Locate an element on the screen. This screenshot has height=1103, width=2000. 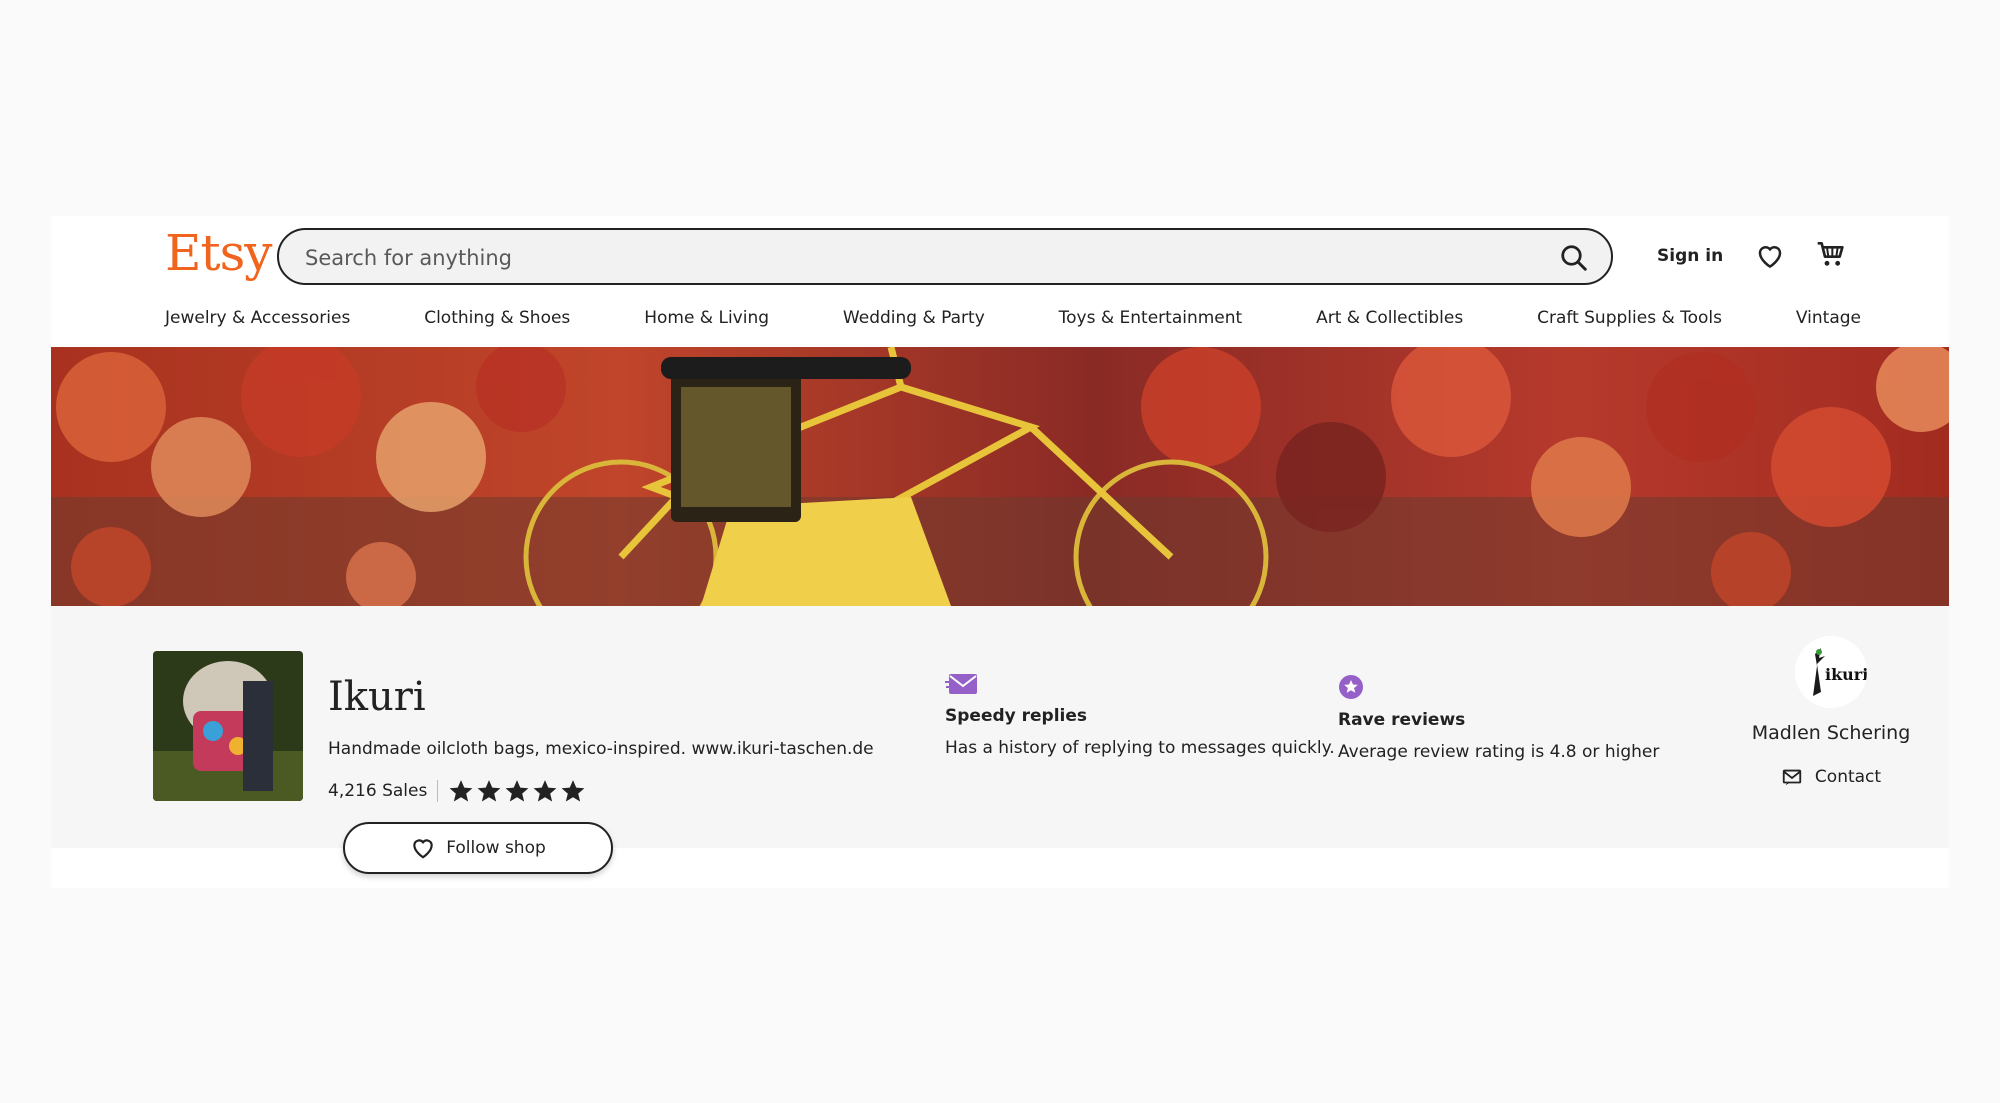
shop-avatar is located at coordinates (228, 726).